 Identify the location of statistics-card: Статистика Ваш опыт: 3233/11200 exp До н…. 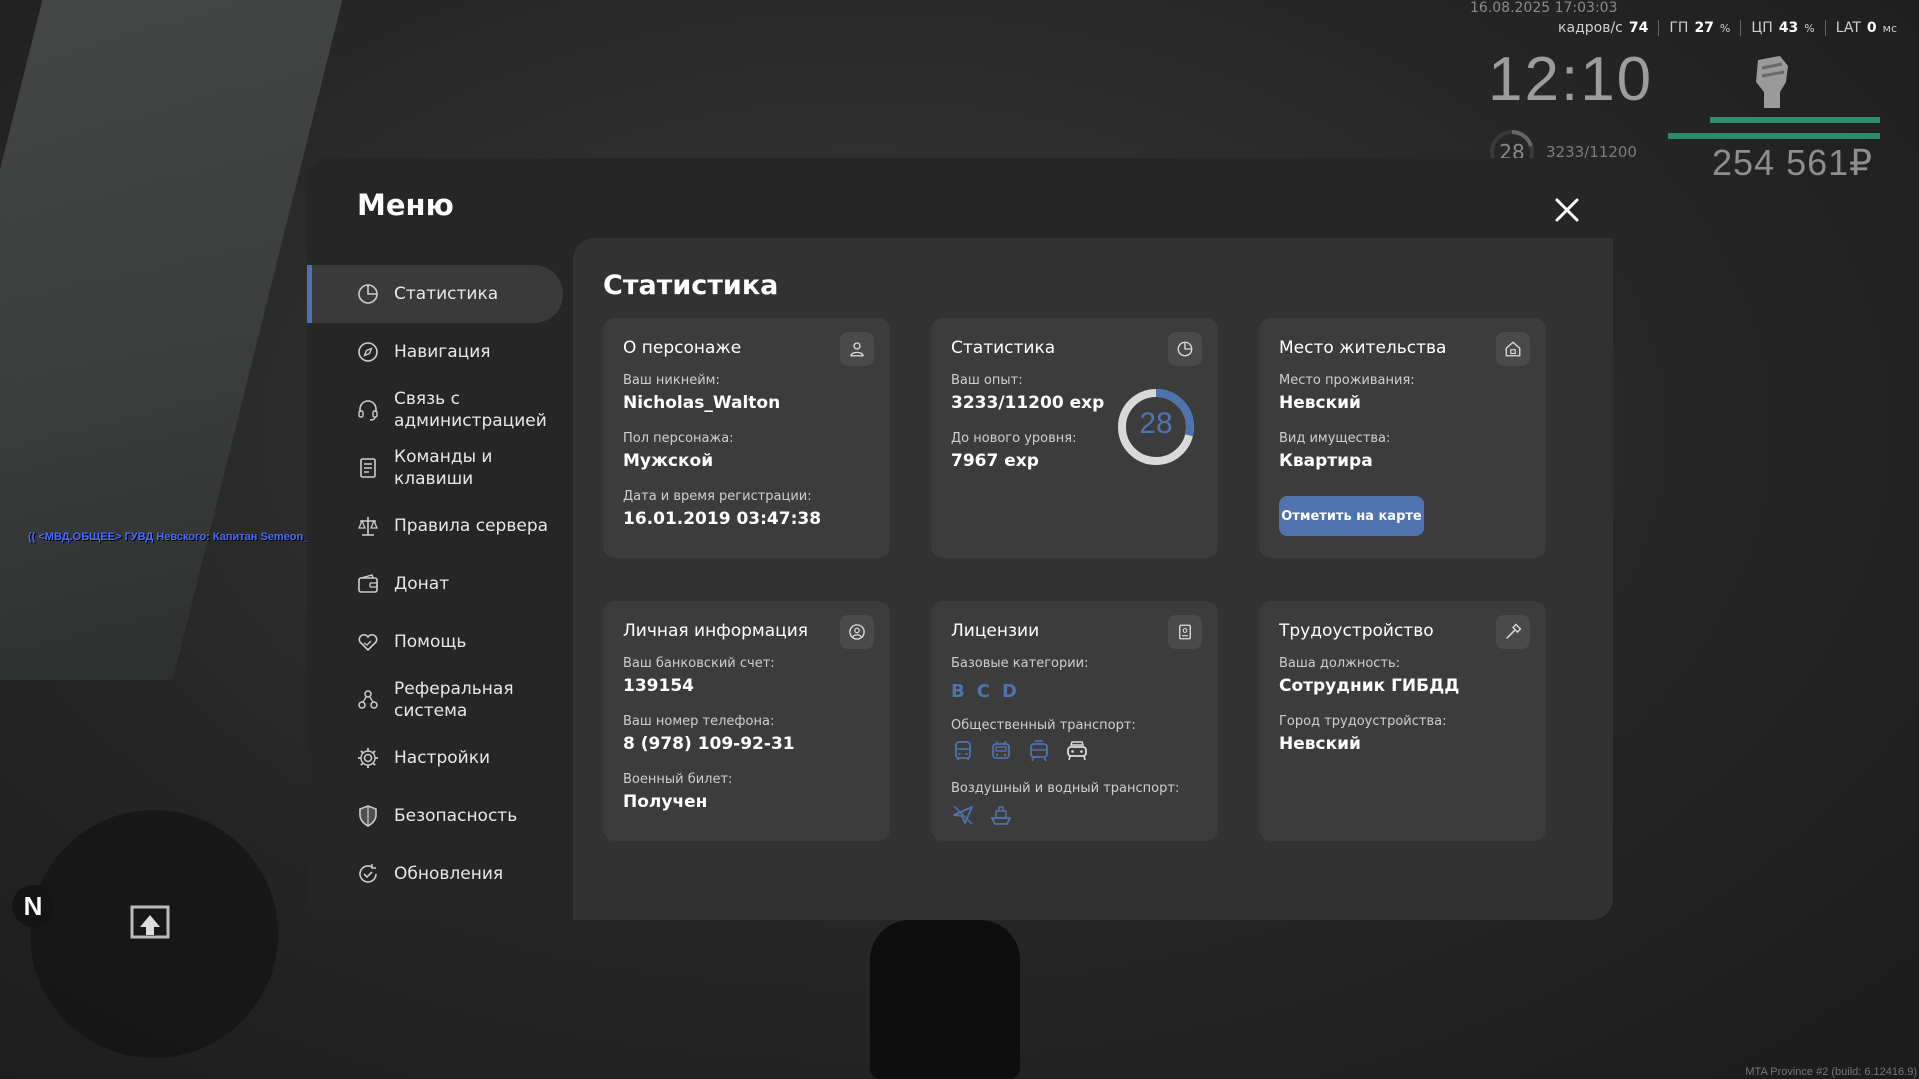
(1074, 438).